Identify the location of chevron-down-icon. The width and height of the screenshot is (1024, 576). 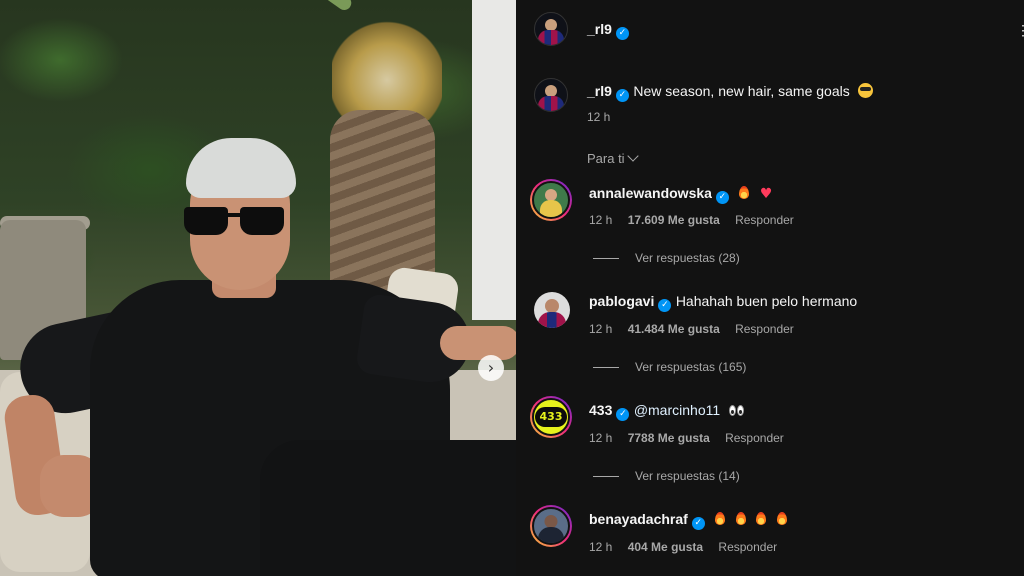
(632, 156).